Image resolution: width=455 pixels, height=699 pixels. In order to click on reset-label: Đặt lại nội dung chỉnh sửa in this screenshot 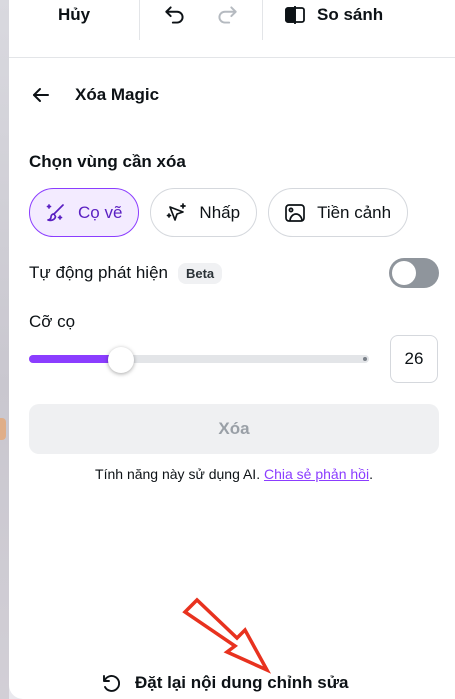, I will do `click(242, 682)`.